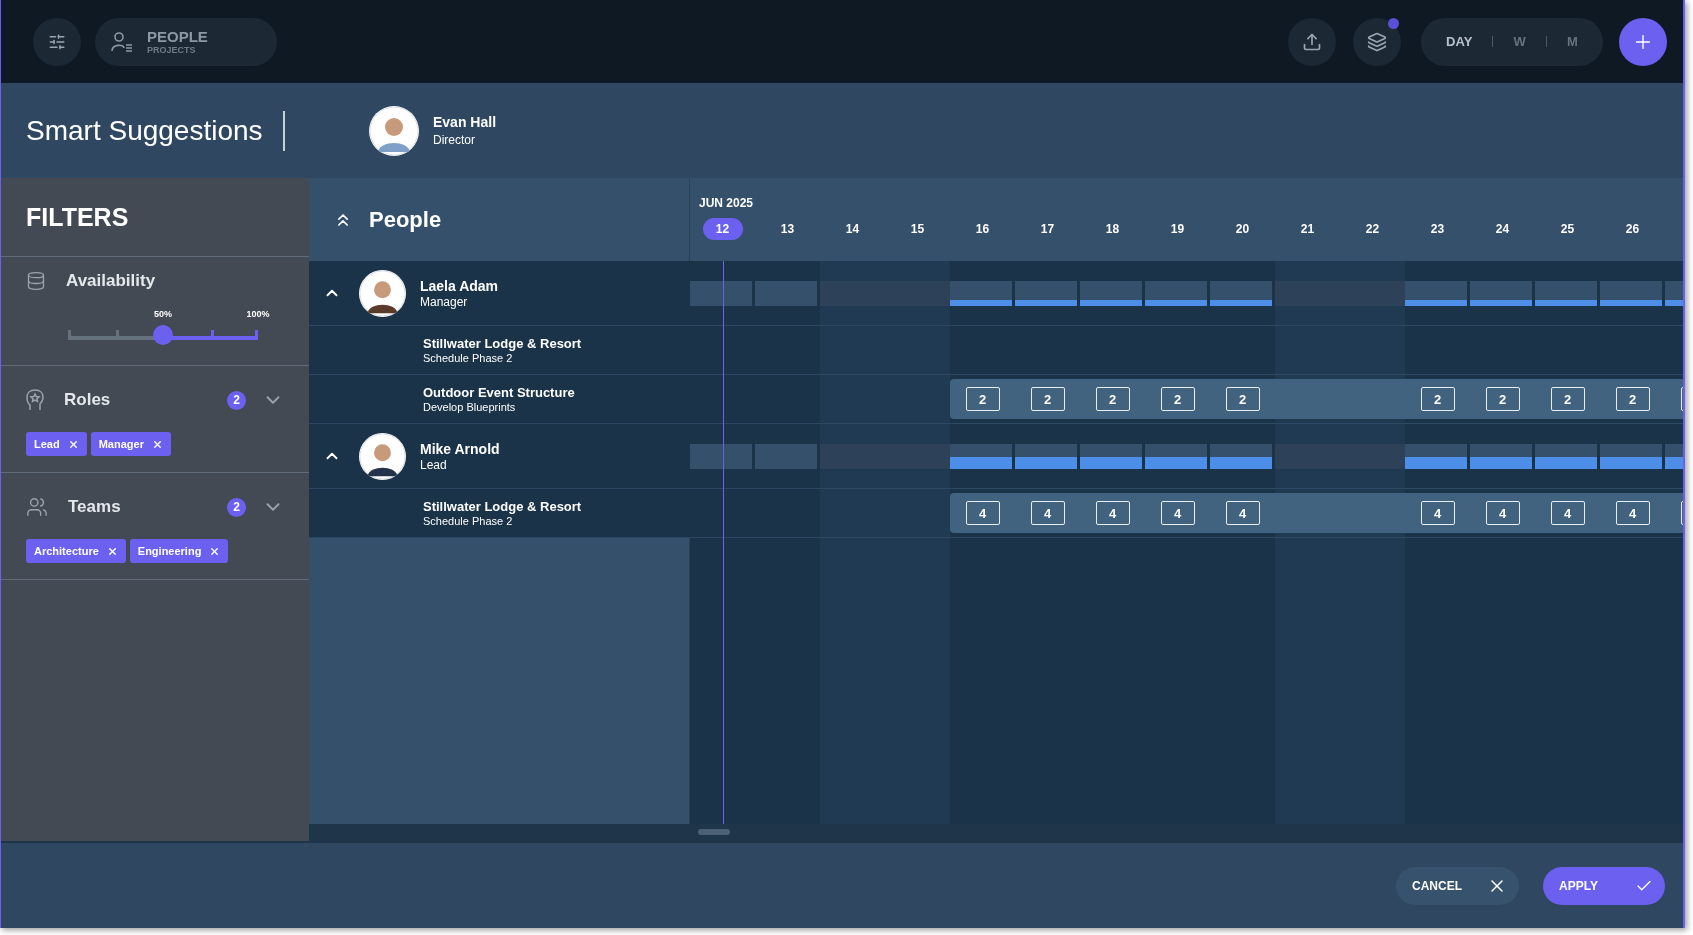 The height and width of the screenshot is (935, 1693). What do you see at coordinates (1632, 229) in the screenshot?
I see `day-label: 26` at bounding box center [1632, 229].